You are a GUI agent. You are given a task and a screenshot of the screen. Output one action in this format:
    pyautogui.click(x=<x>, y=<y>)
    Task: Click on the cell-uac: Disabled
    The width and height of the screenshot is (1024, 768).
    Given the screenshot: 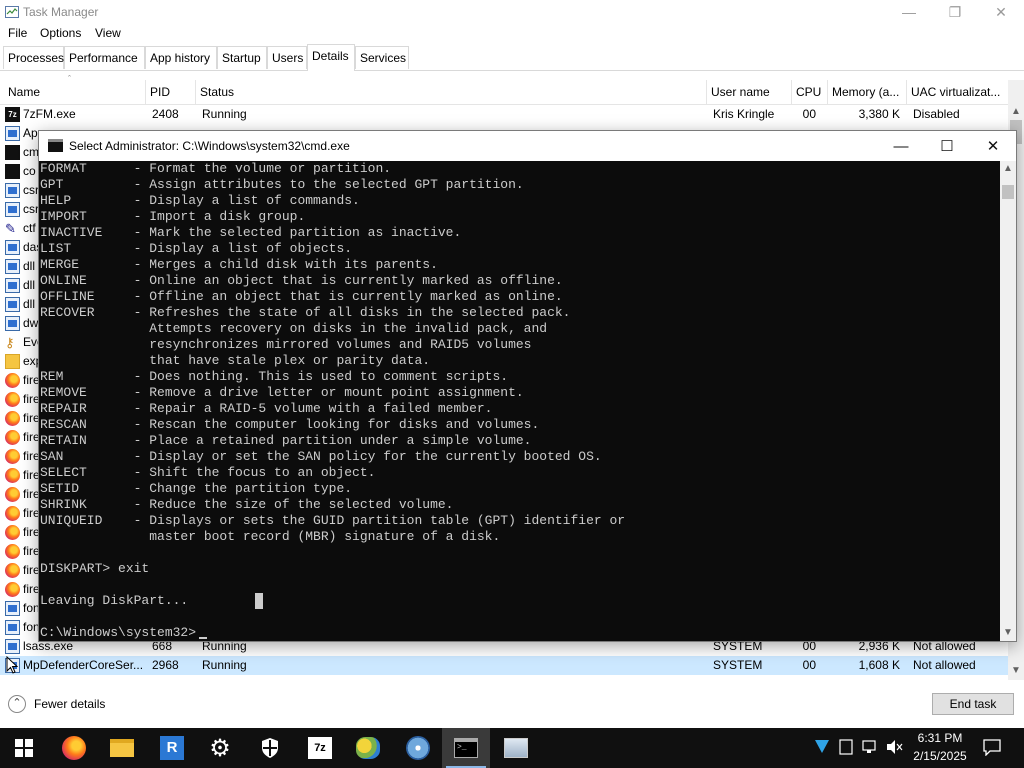 What is the action you would take?
    pyautogui.click(x=936, y=114)
    